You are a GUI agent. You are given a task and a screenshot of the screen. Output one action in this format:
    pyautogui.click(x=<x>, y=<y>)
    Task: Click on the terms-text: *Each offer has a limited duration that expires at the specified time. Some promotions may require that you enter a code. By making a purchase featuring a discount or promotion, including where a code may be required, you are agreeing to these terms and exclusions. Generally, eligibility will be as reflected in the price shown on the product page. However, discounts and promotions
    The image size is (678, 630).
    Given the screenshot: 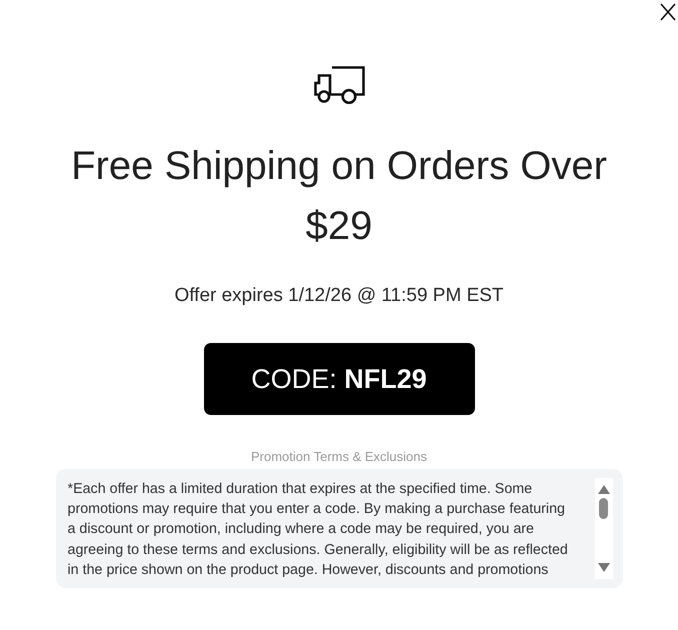 What is the action you would take?
    pyautogui.click(x=318, y=529)
    